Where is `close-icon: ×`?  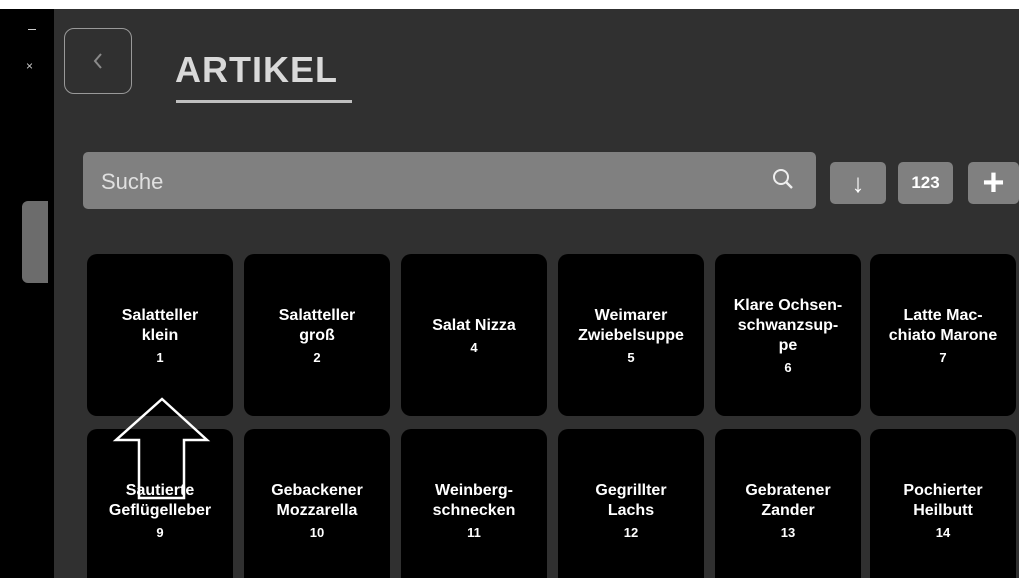 close-icon: × is located at coordinates (29, 66).